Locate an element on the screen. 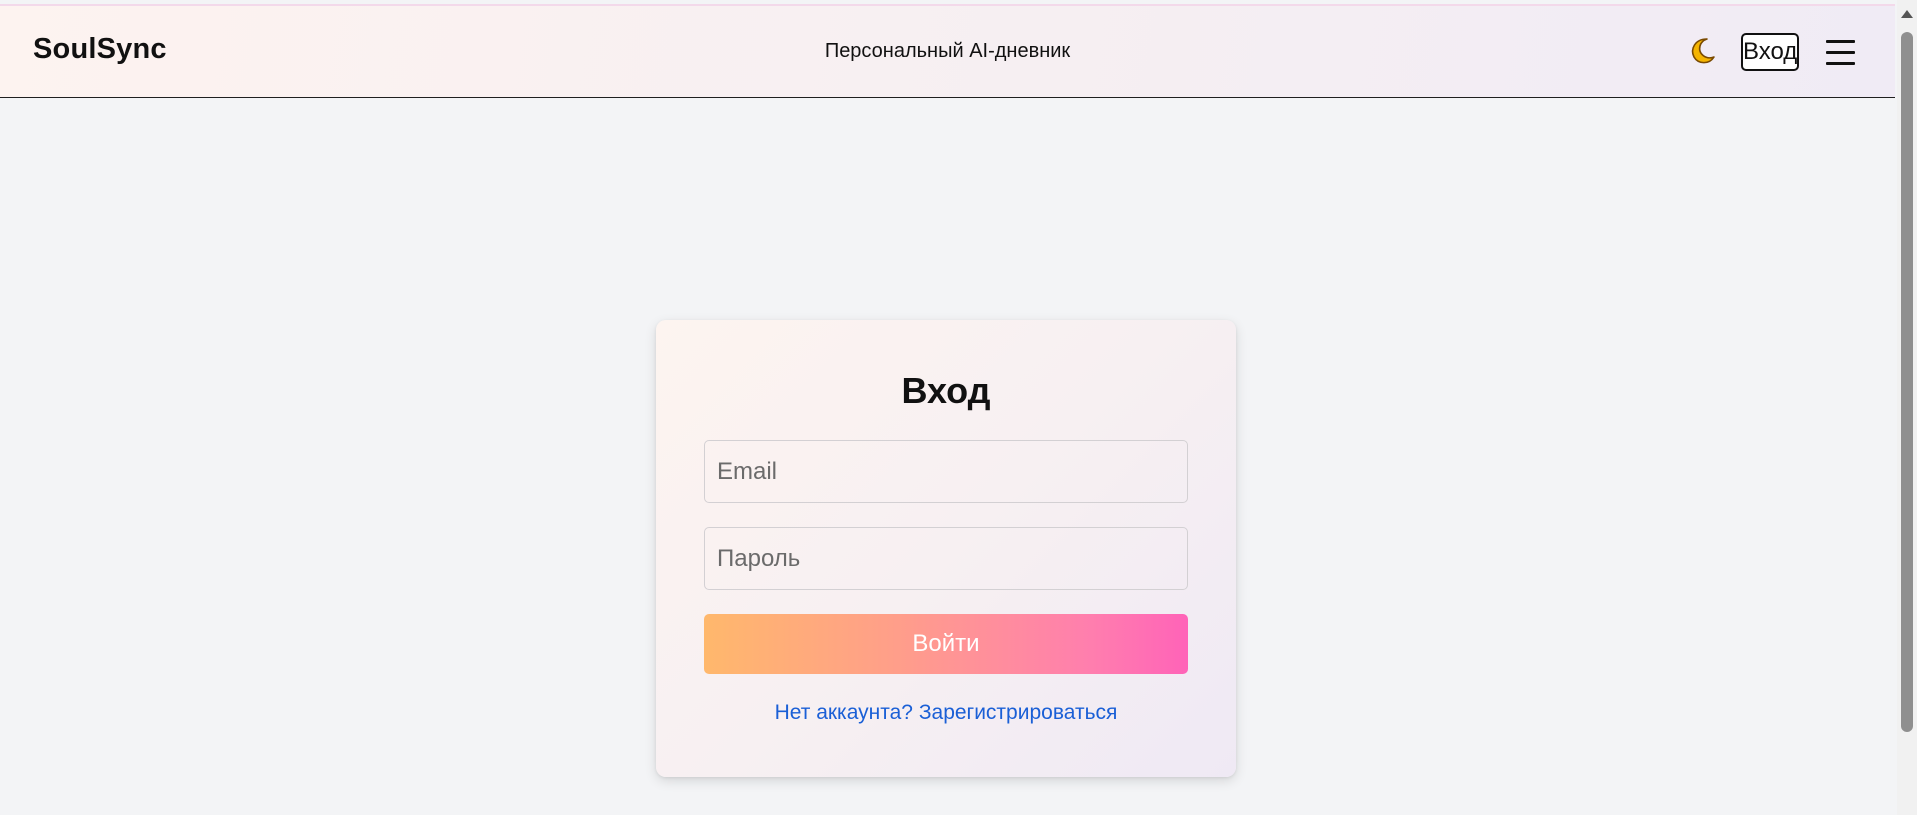  top-navbar: SoulSync Персональный AI-дневник Вход is located at coordinates (947, 52).